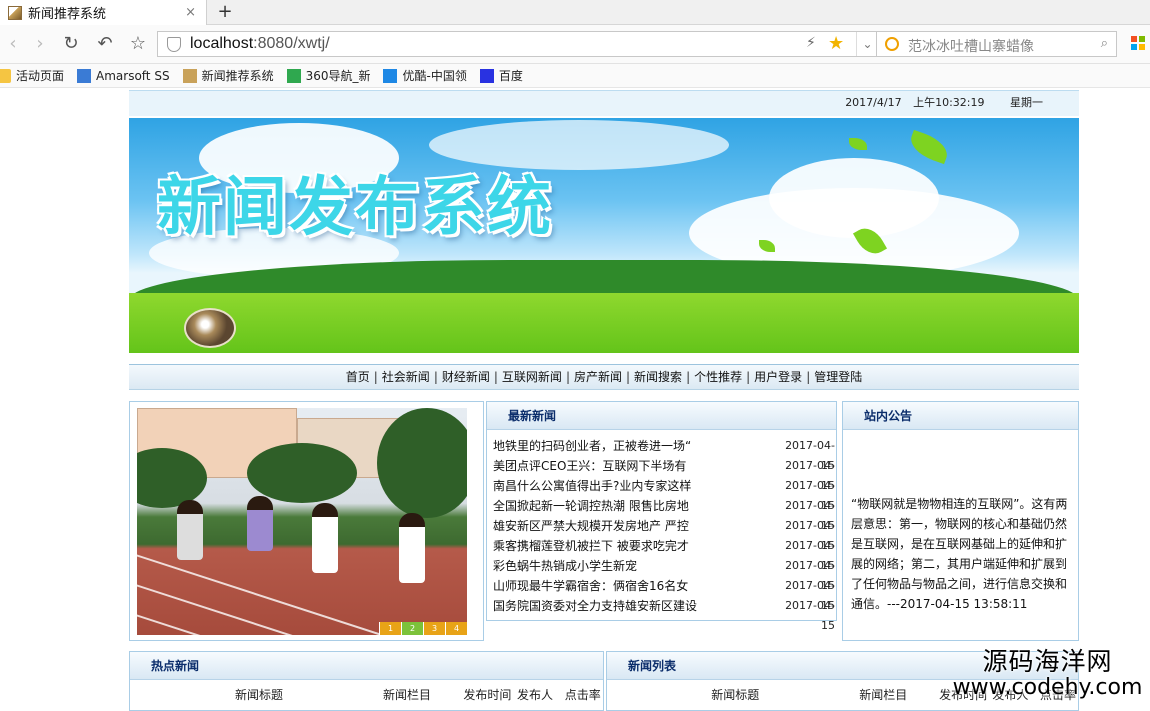 The image size is (1150, 711). Describe the element at coordinates (836, 43) in the screenshot. I see `favorite-star-icon: ★` at that location.